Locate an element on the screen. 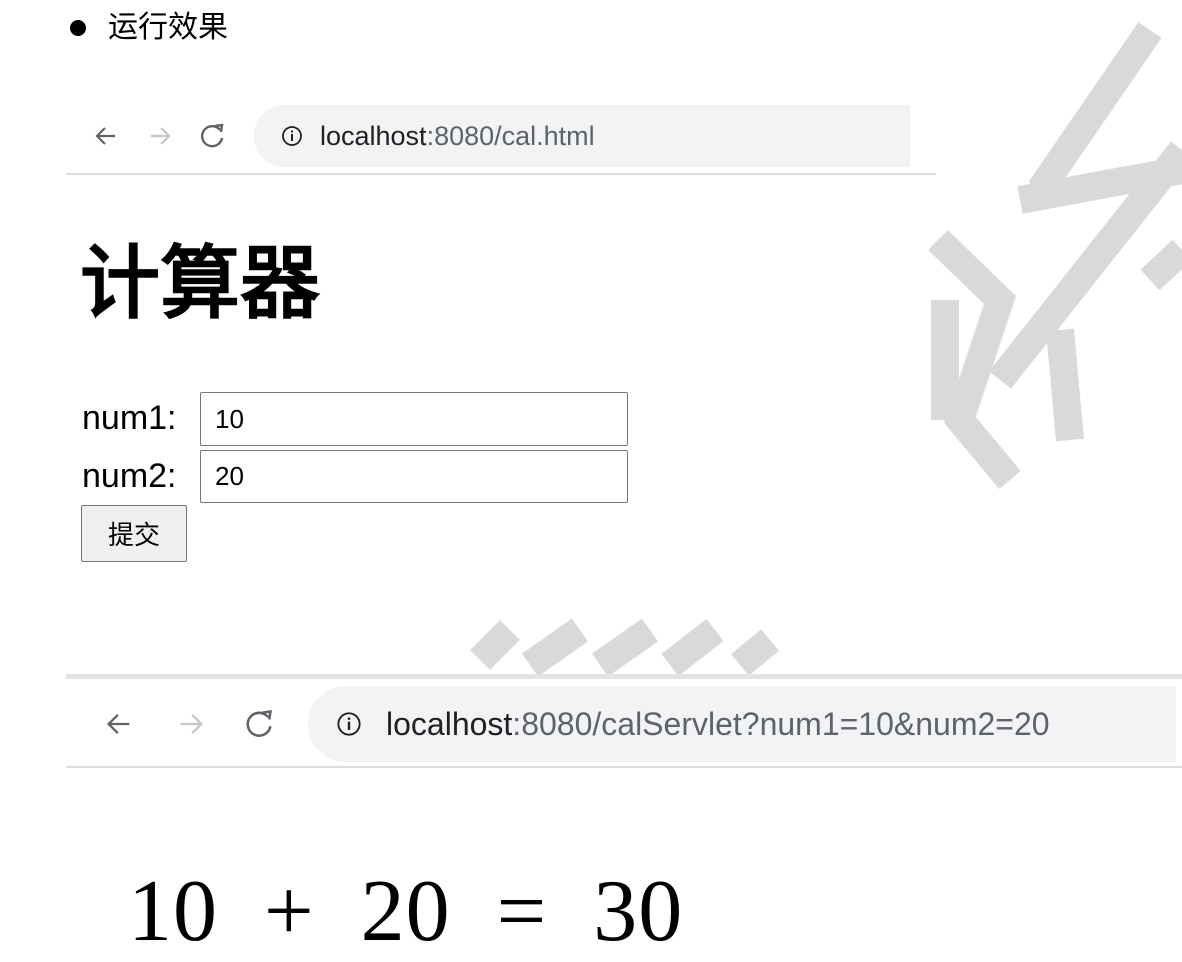 This screenshot has width=1182, height=962. num2-input is located at coordinates (414, 476).